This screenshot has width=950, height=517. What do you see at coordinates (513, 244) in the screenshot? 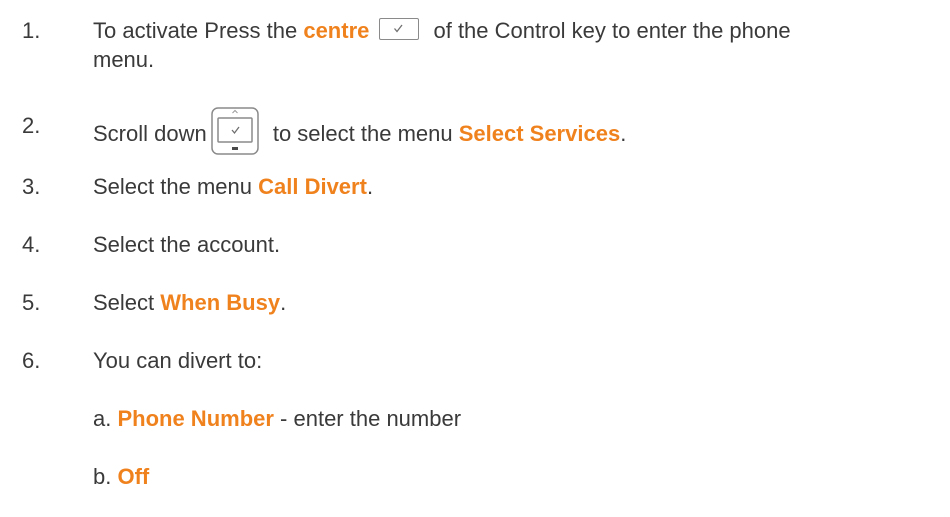
I see `step-text: Select the account.` at bounding box center [513, 244].